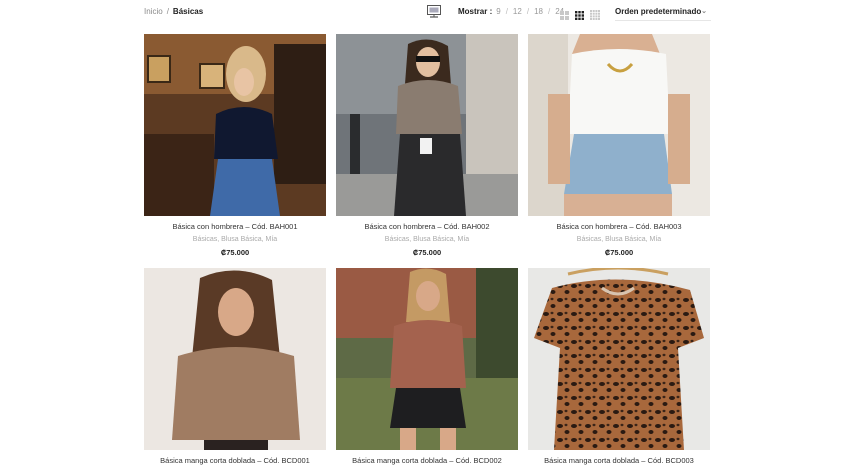 The image size is (853, 475). I want to click on product-card: Básica manga corta doblada – Cód. BCD002, so click(427, 366).